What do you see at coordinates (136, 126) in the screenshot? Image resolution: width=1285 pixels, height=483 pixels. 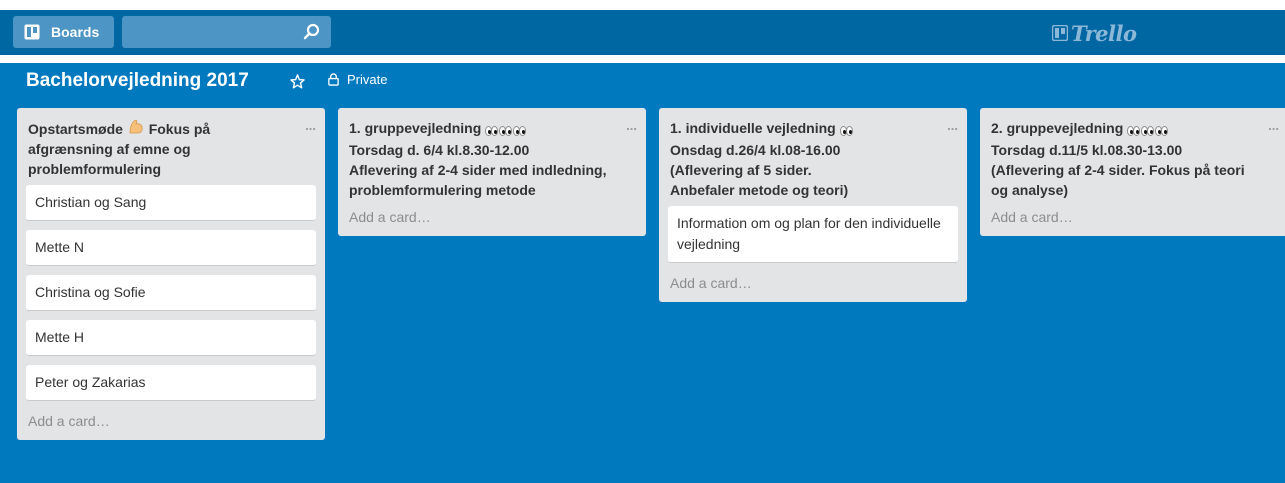 I see `flexed-biceps-emoji` at bounding box center [136, 126].